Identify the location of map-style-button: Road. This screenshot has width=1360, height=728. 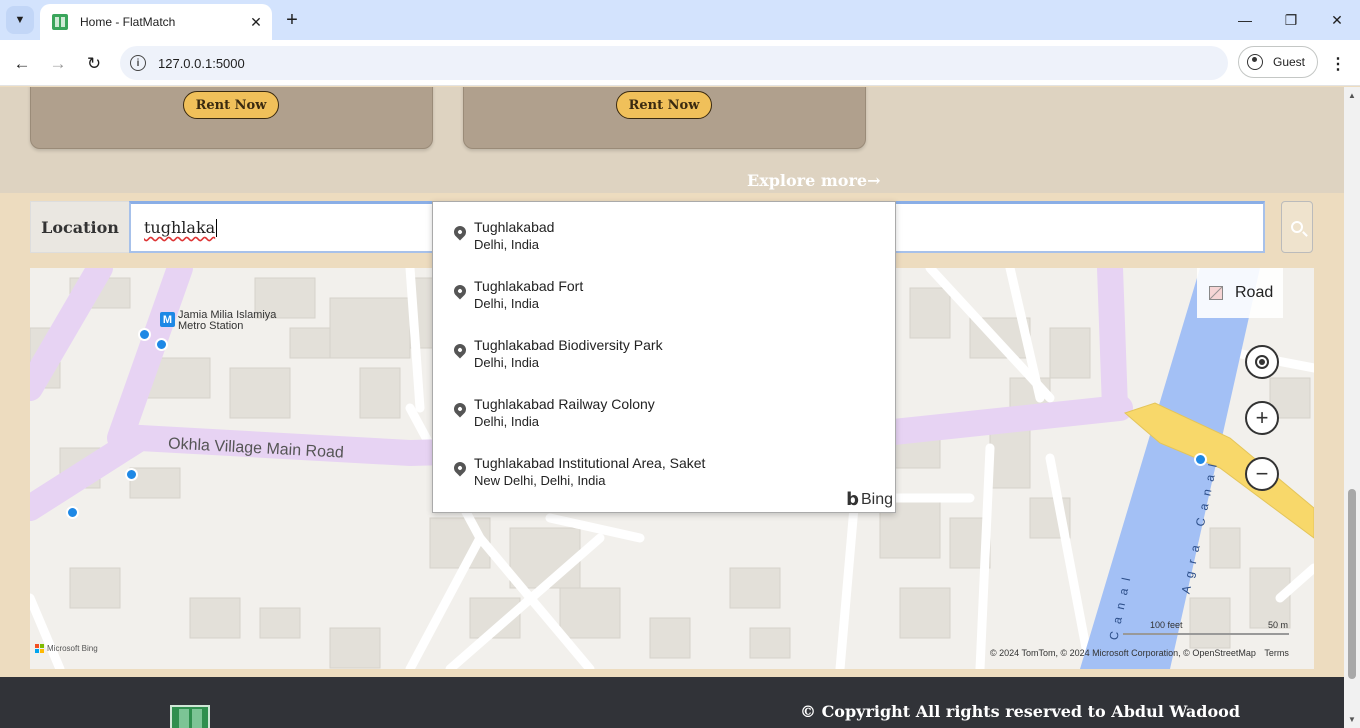
(1240, 293).